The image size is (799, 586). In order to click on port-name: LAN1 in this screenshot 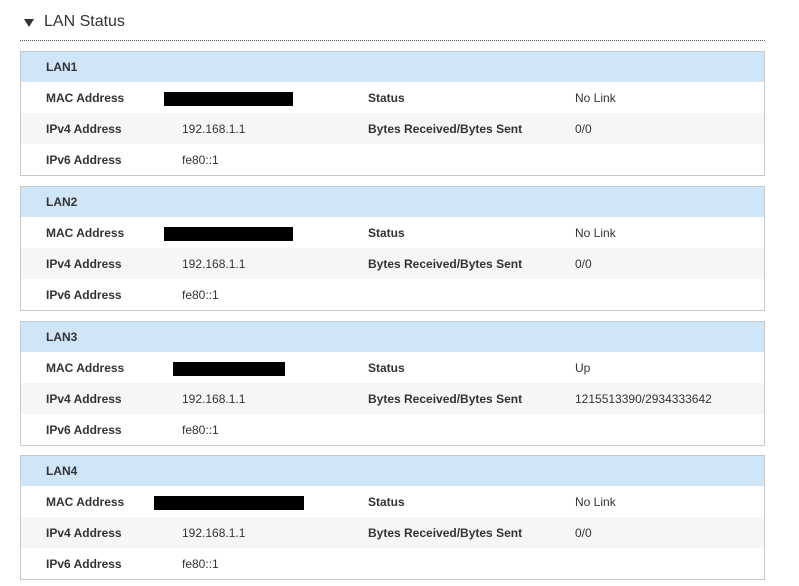, I will do `click(62, 67)`.